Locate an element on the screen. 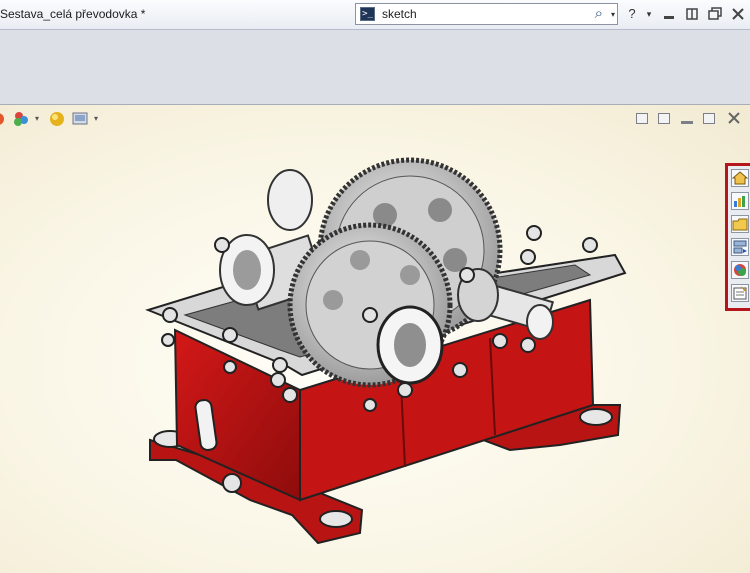 This screenshot has width=750, height=573. custom-properties-icon is located at coordinates (740, 293).